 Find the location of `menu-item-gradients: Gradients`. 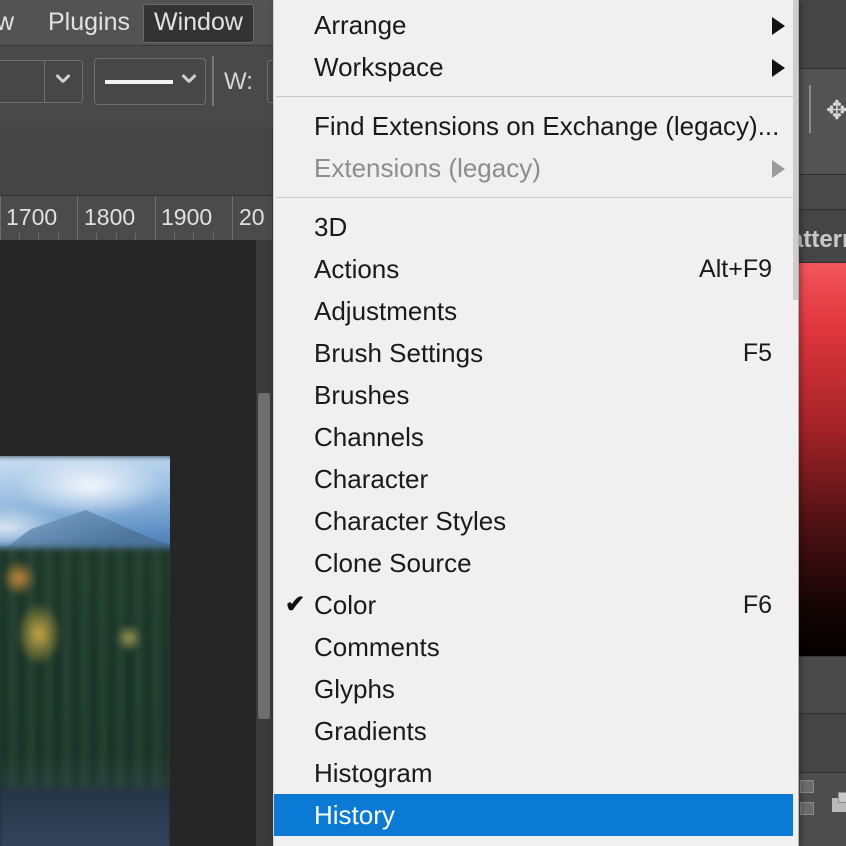

menu-item-gradients: Gradients is located at coordinates (536, 731).